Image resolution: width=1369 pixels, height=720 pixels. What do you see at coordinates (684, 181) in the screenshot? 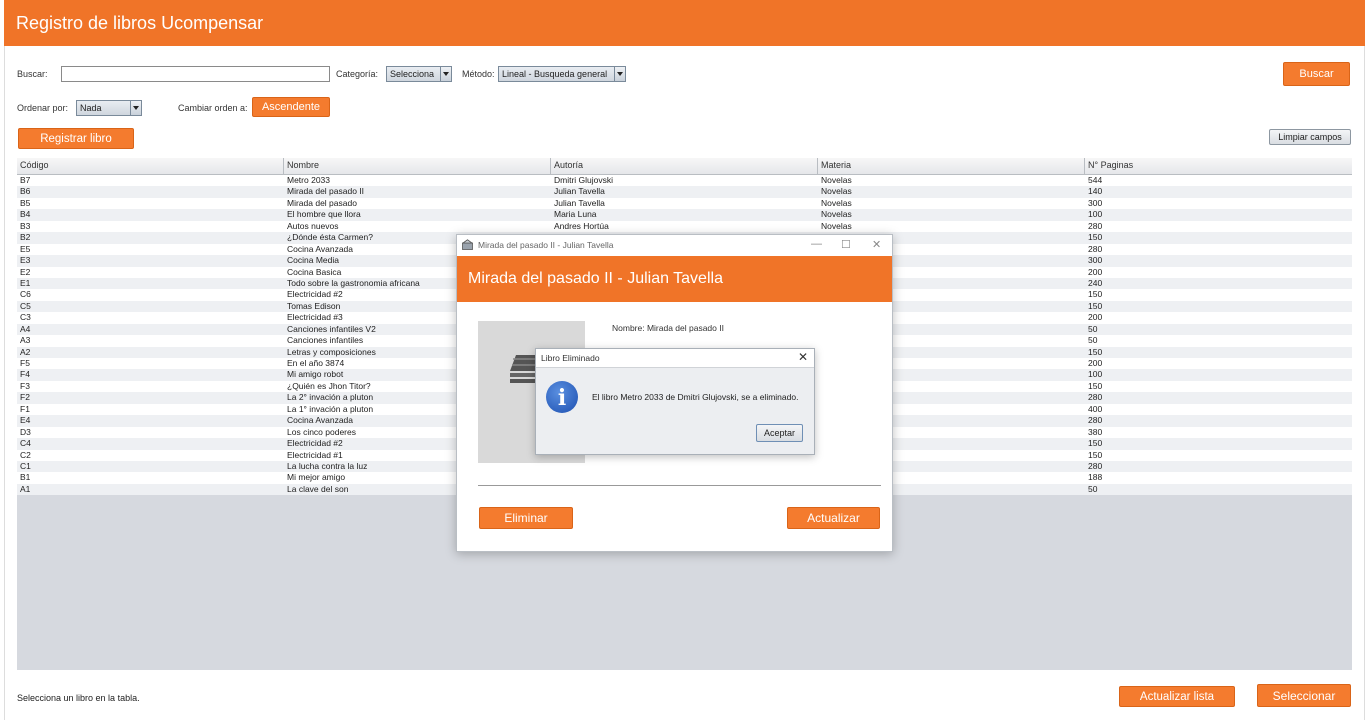
I see `table-row: B7 Metro 2033 Dmitri Glujovski Novelas 544` at bounding box center [684, 181].